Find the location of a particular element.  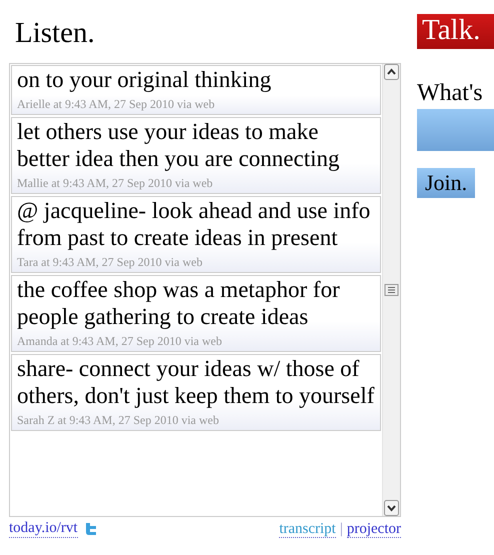

message-text: the coffee shop was a metaphor for people gathering to create ideas is located at coordinates (179, 303).